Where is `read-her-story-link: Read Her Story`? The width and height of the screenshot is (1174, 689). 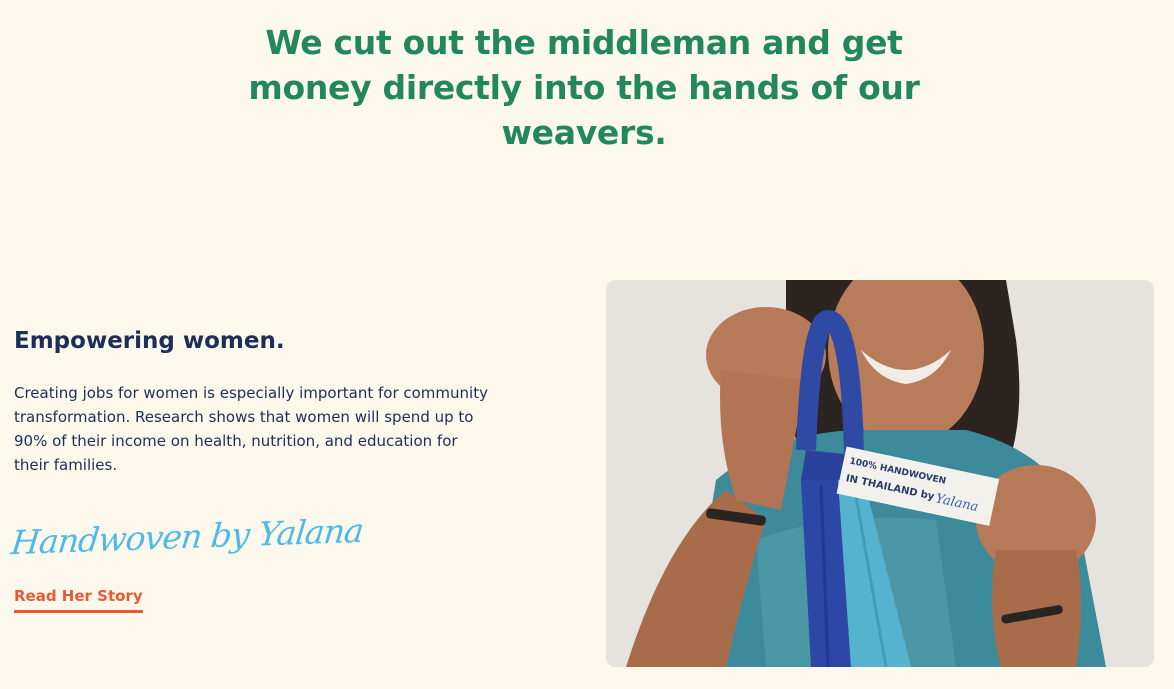 read-her-story-link: Read Her Story is located at coordinates (78, 599).